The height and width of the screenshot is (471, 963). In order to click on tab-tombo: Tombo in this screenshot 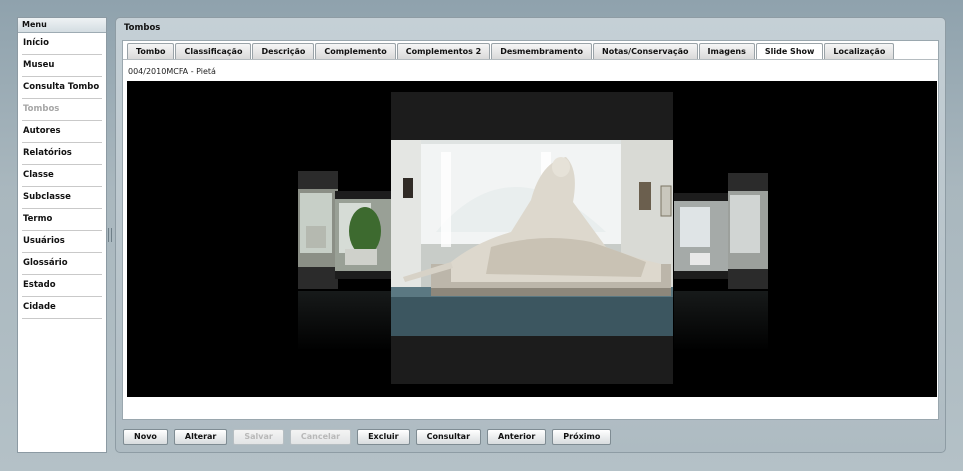, I will do `click(151, 51)`.